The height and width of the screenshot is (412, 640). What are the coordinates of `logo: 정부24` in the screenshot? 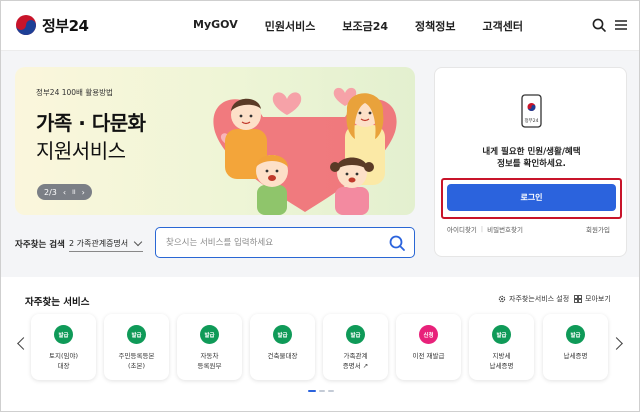 It's located at (52, 25).